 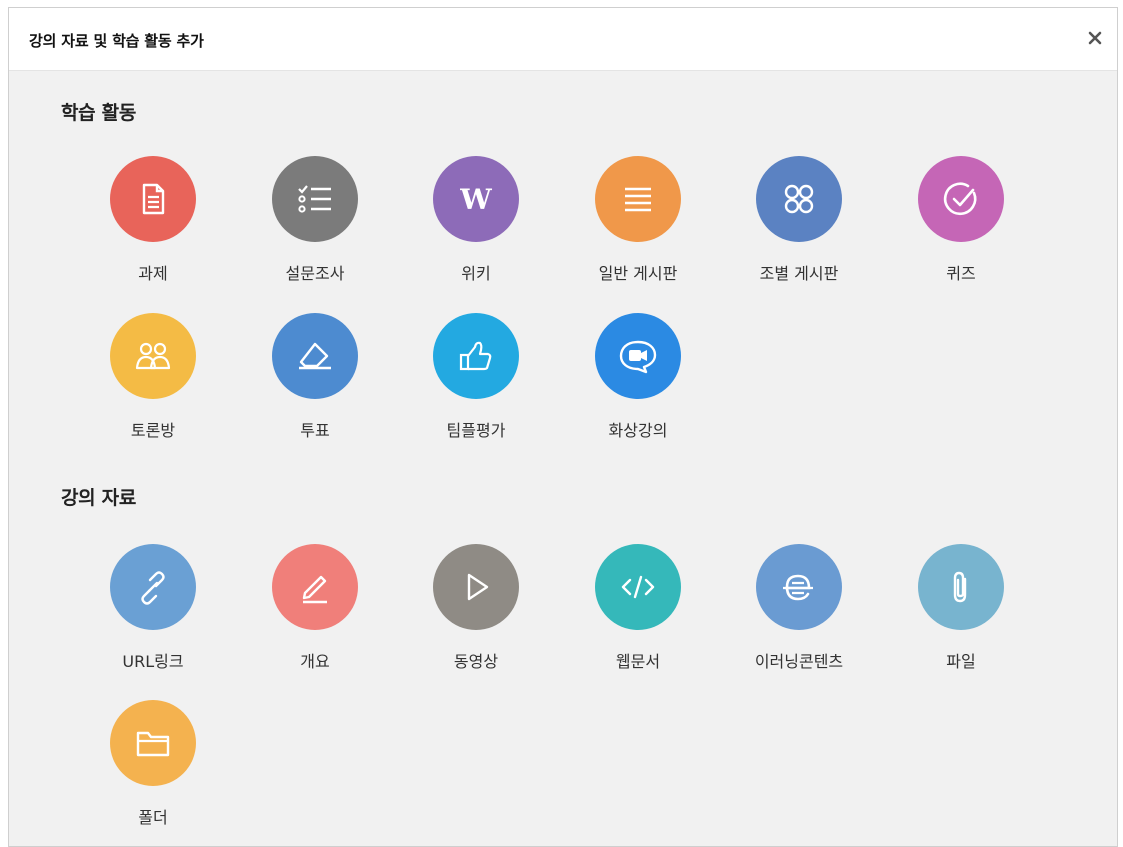 What do you see at coordinates (638, 430) in the screenshot?
I see `item-label: 화상강의` at bounding box center [638, 430].